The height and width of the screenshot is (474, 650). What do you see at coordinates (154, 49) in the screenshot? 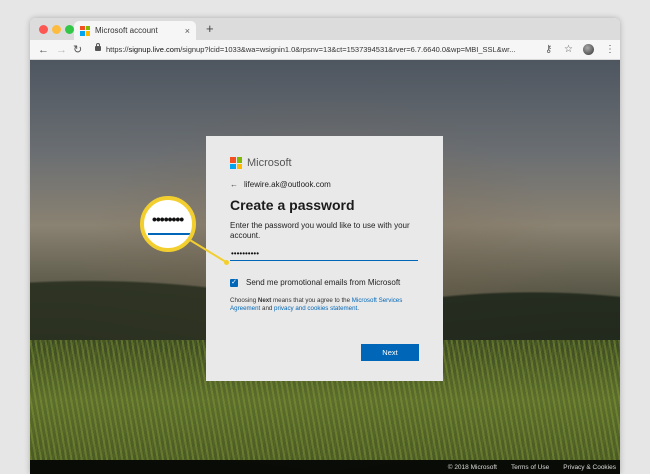
I see `url-host: signup.live.com` at bounding box center [154, 49].